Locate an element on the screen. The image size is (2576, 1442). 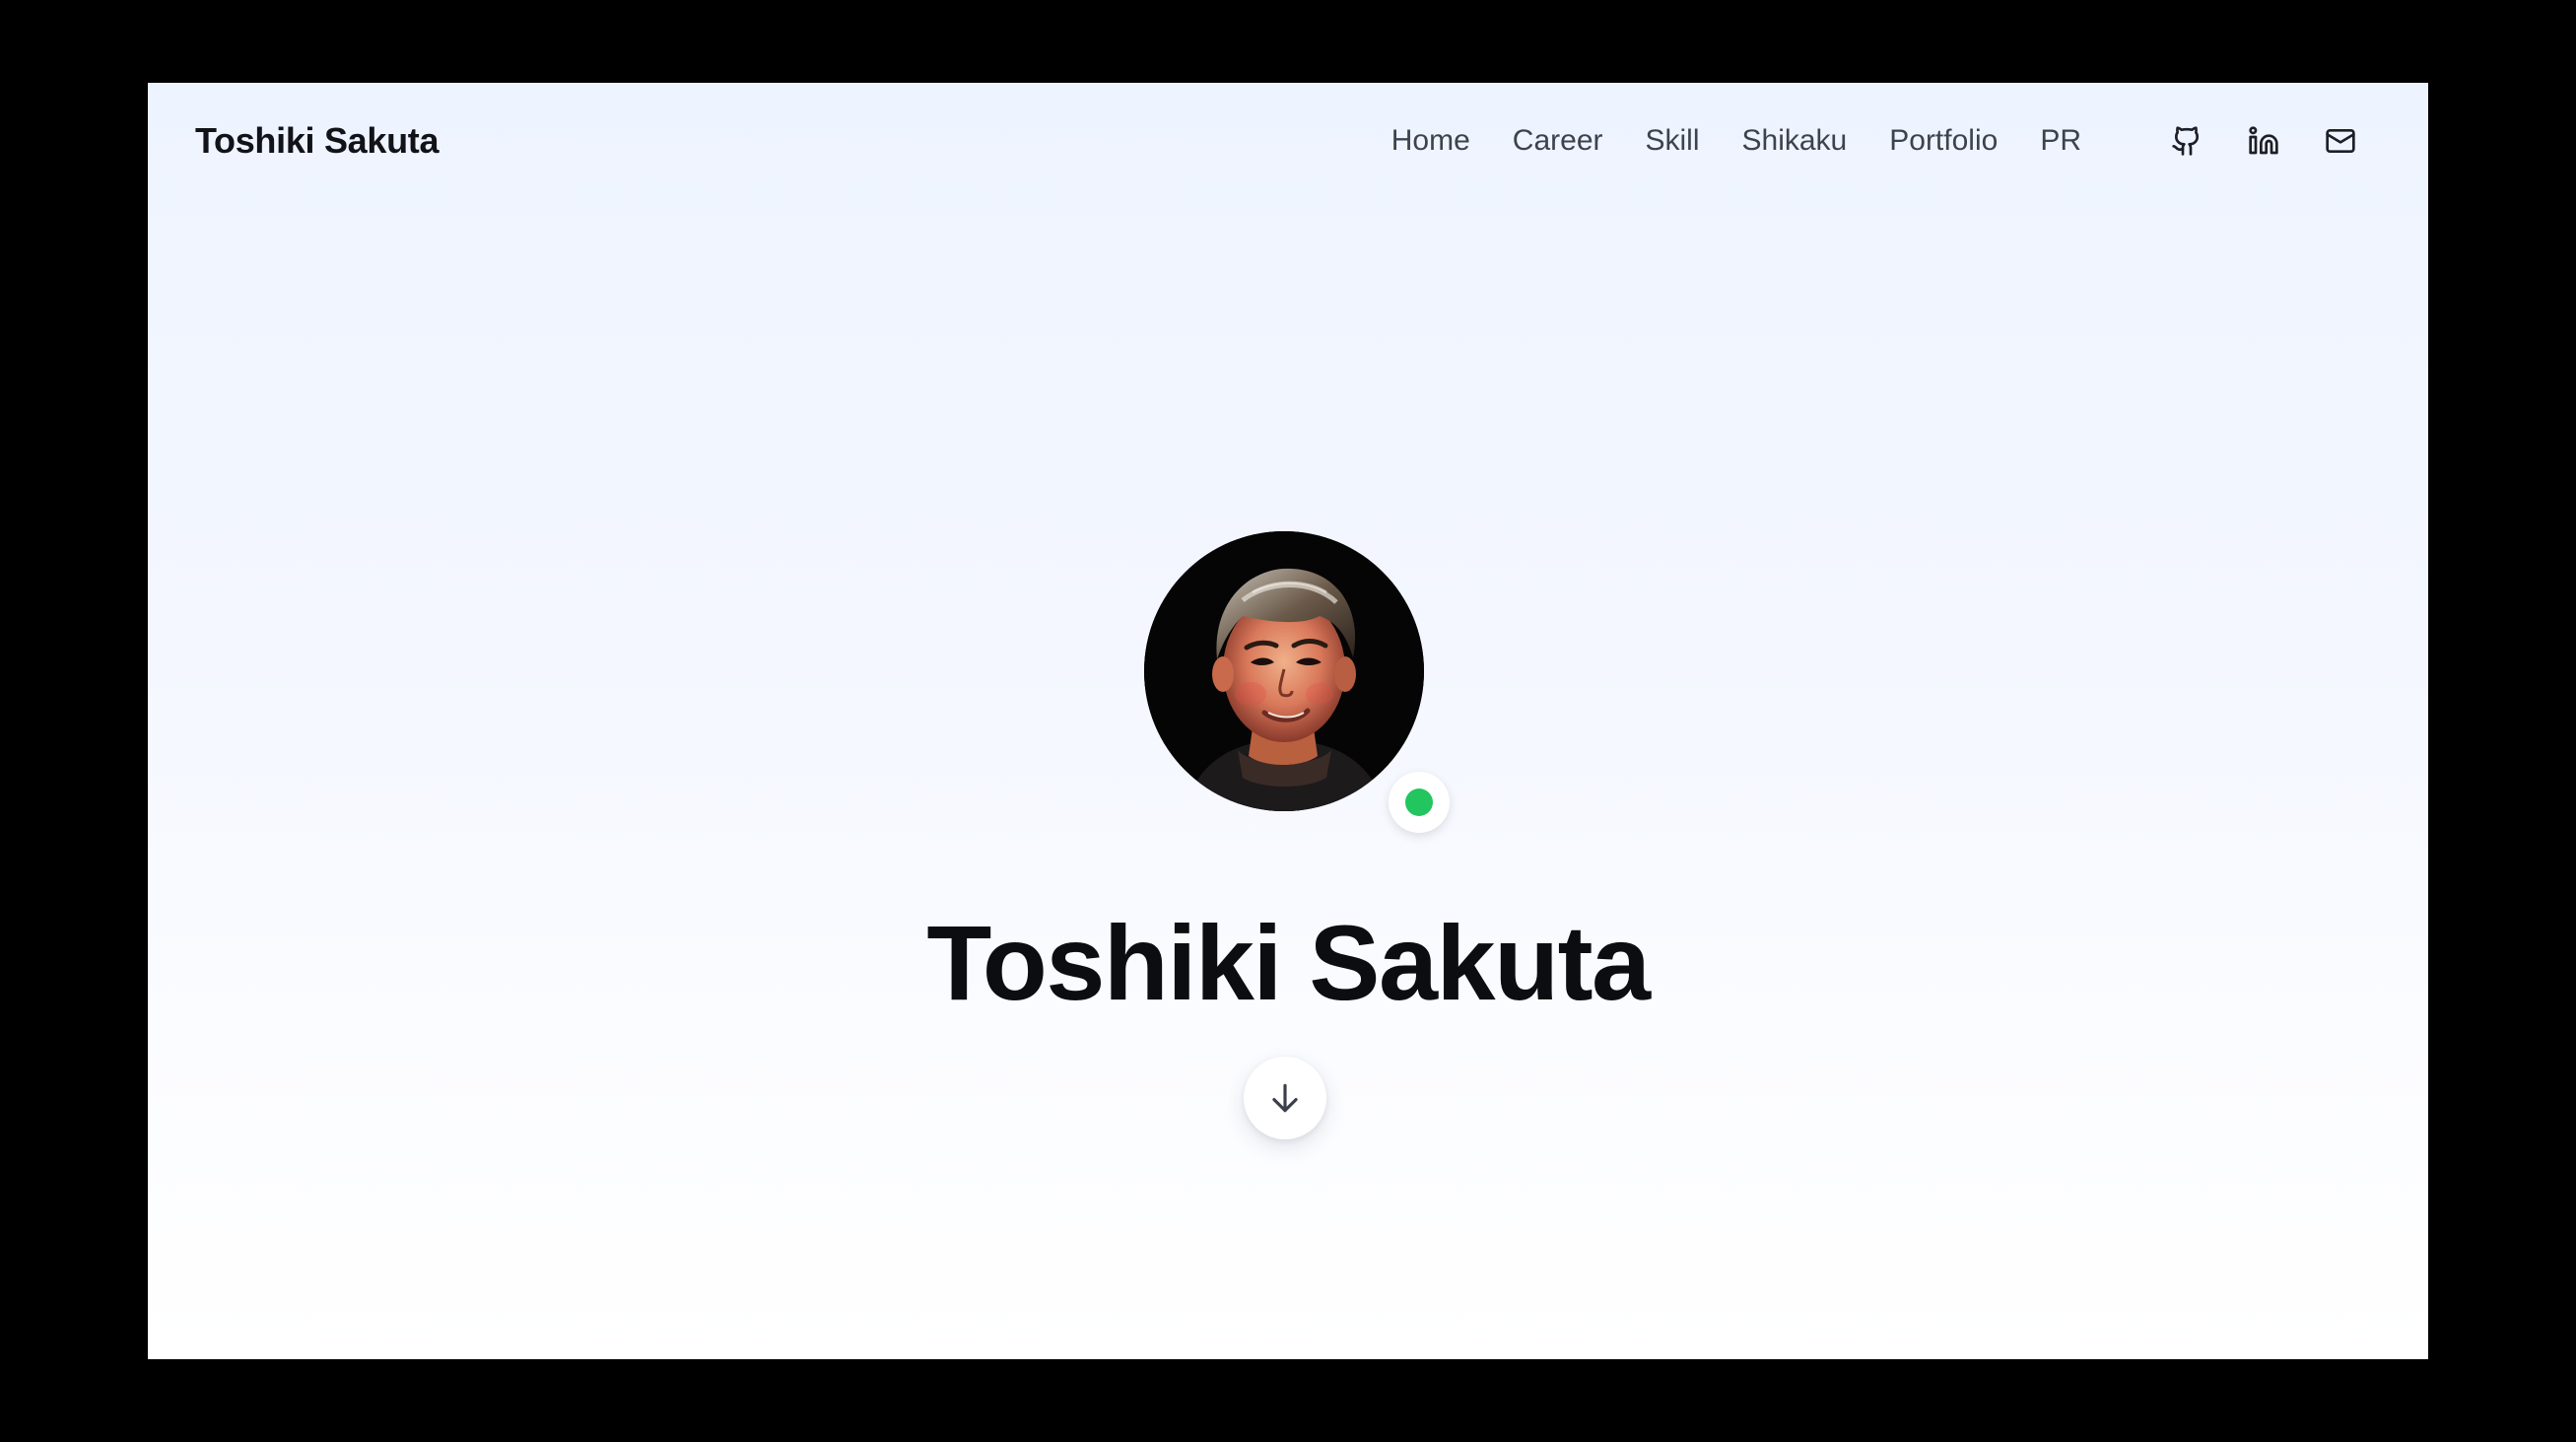
scroll-down-button is located at coordinates (1285, 1098).